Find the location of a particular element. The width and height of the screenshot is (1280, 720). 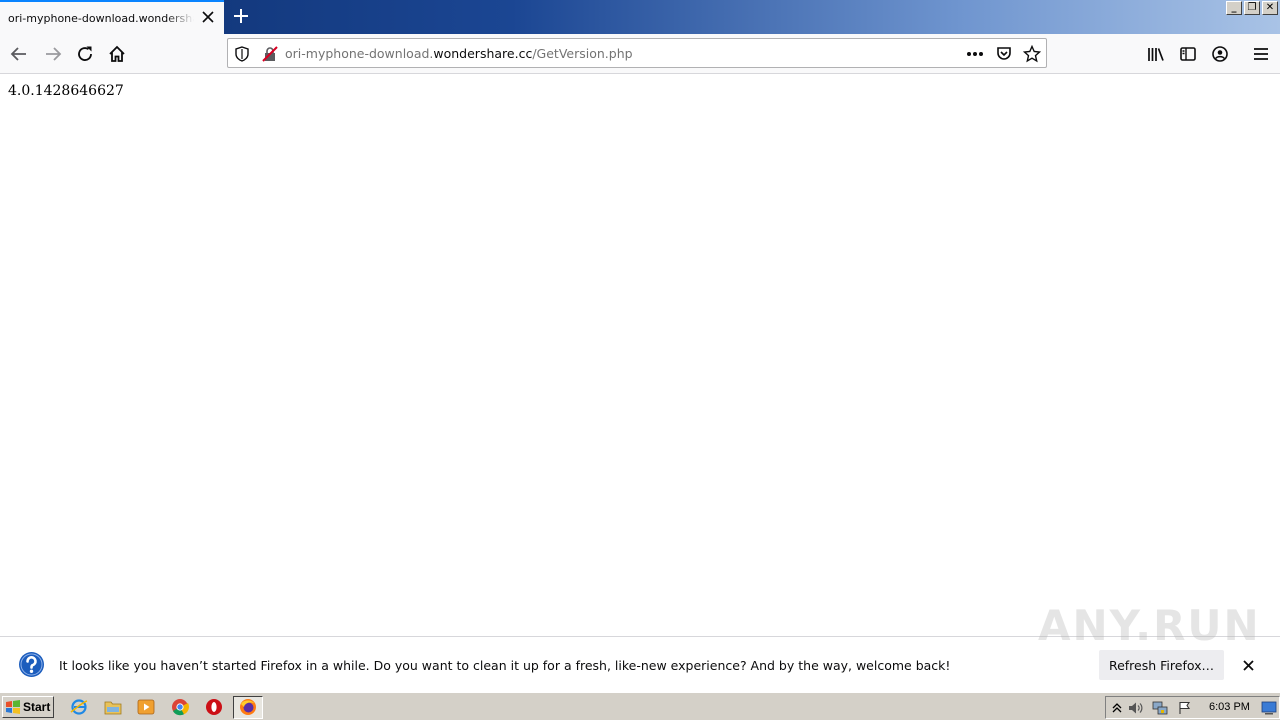

tab-close-icon is located at coordinates (208, 17).